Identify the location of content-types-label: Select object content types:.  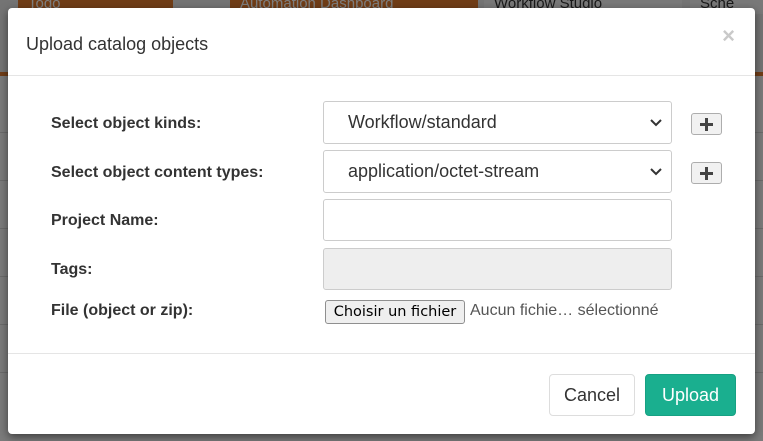
(157, 172).